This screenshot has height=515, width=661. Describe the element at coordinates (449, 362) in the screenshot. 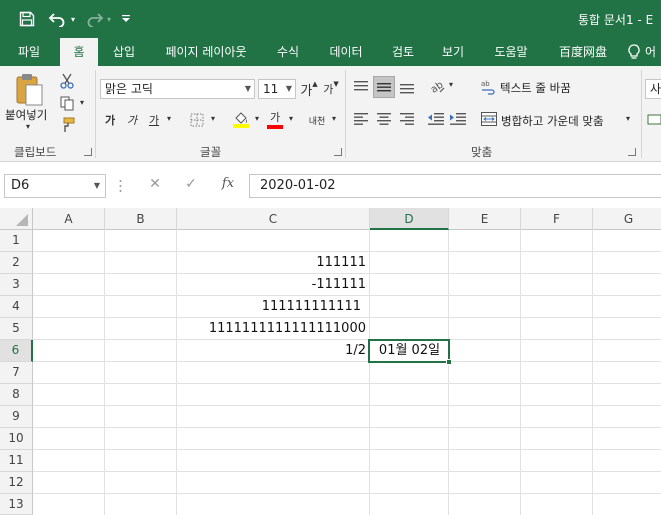

I see `fill-handle` at that location.